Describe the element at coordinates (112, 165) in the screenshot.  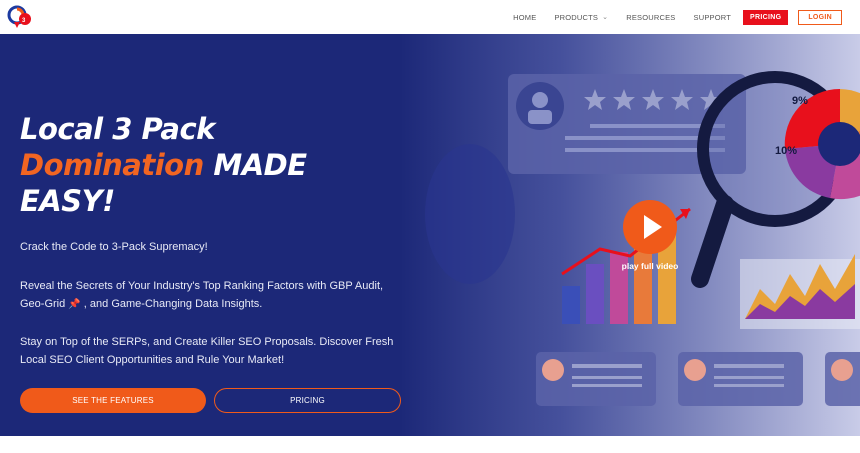
I see `headline-accent: Domination` at that location.